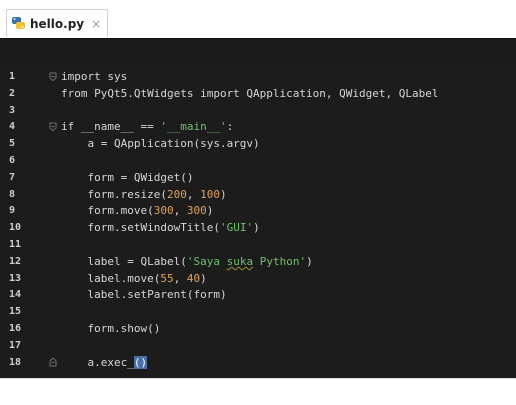  What do you see at coordinates (124, 261) in the screenshot?
I see `code-token: label = QLabel(` at bounding box center [124, 261].